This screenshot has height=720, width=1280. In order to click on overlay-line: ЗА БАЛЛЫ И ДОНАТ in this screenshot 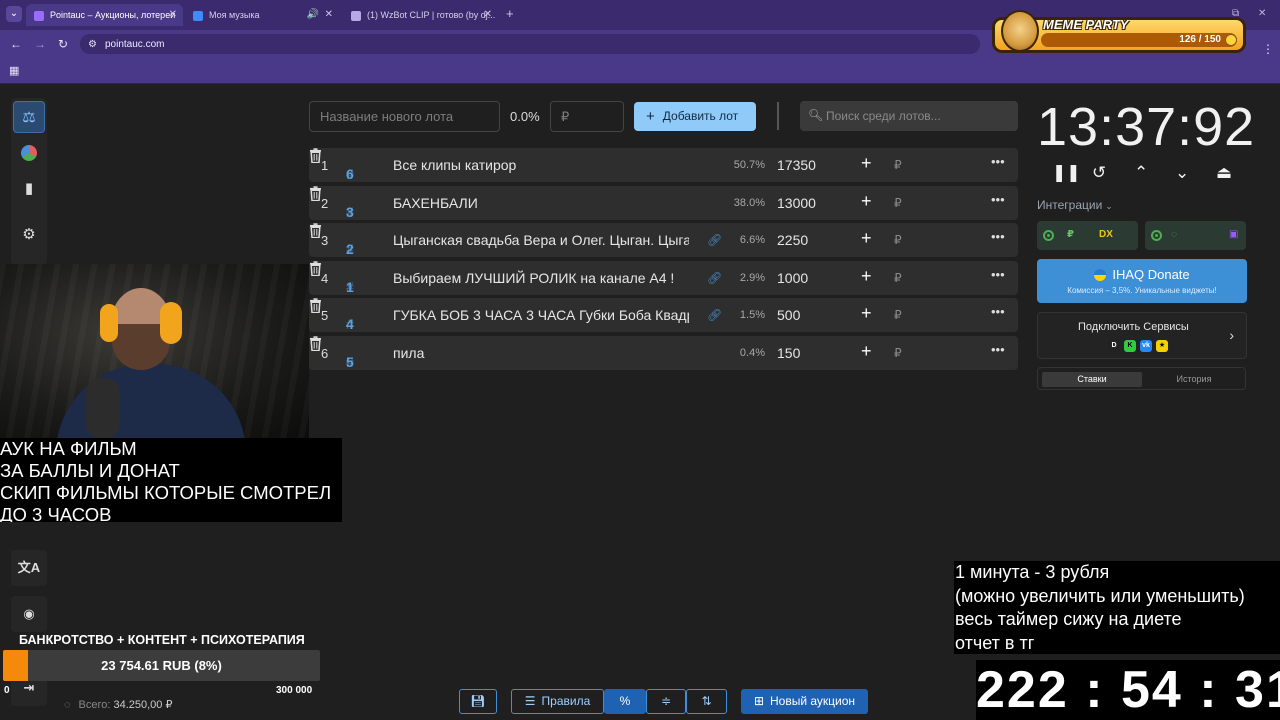, I will do `click(90, 470)`.